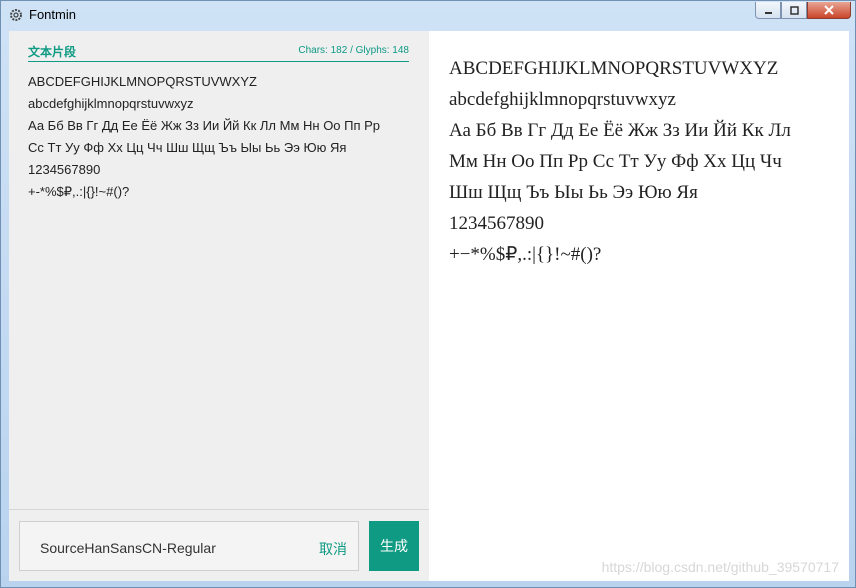  I want to click on preview-line: Шш Щщ Ъъ Ыы Ьь Ээ Юю Яя, so click(573, 192).